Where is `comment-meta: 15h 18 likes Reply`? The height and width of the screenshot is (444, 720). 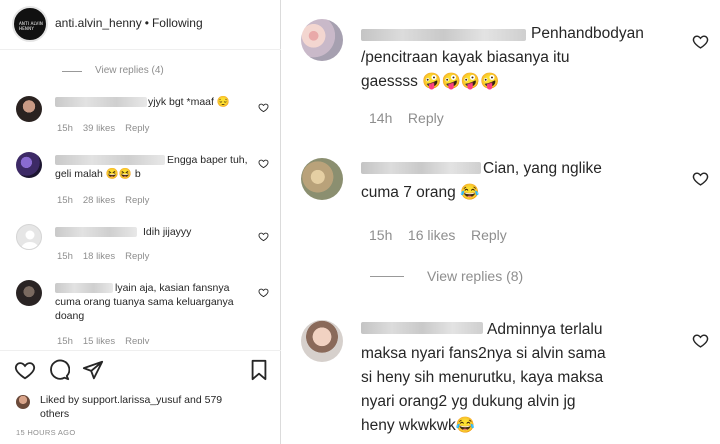
comment-meta: 15h 18 likes Reply is located at coordinates (108, 256).